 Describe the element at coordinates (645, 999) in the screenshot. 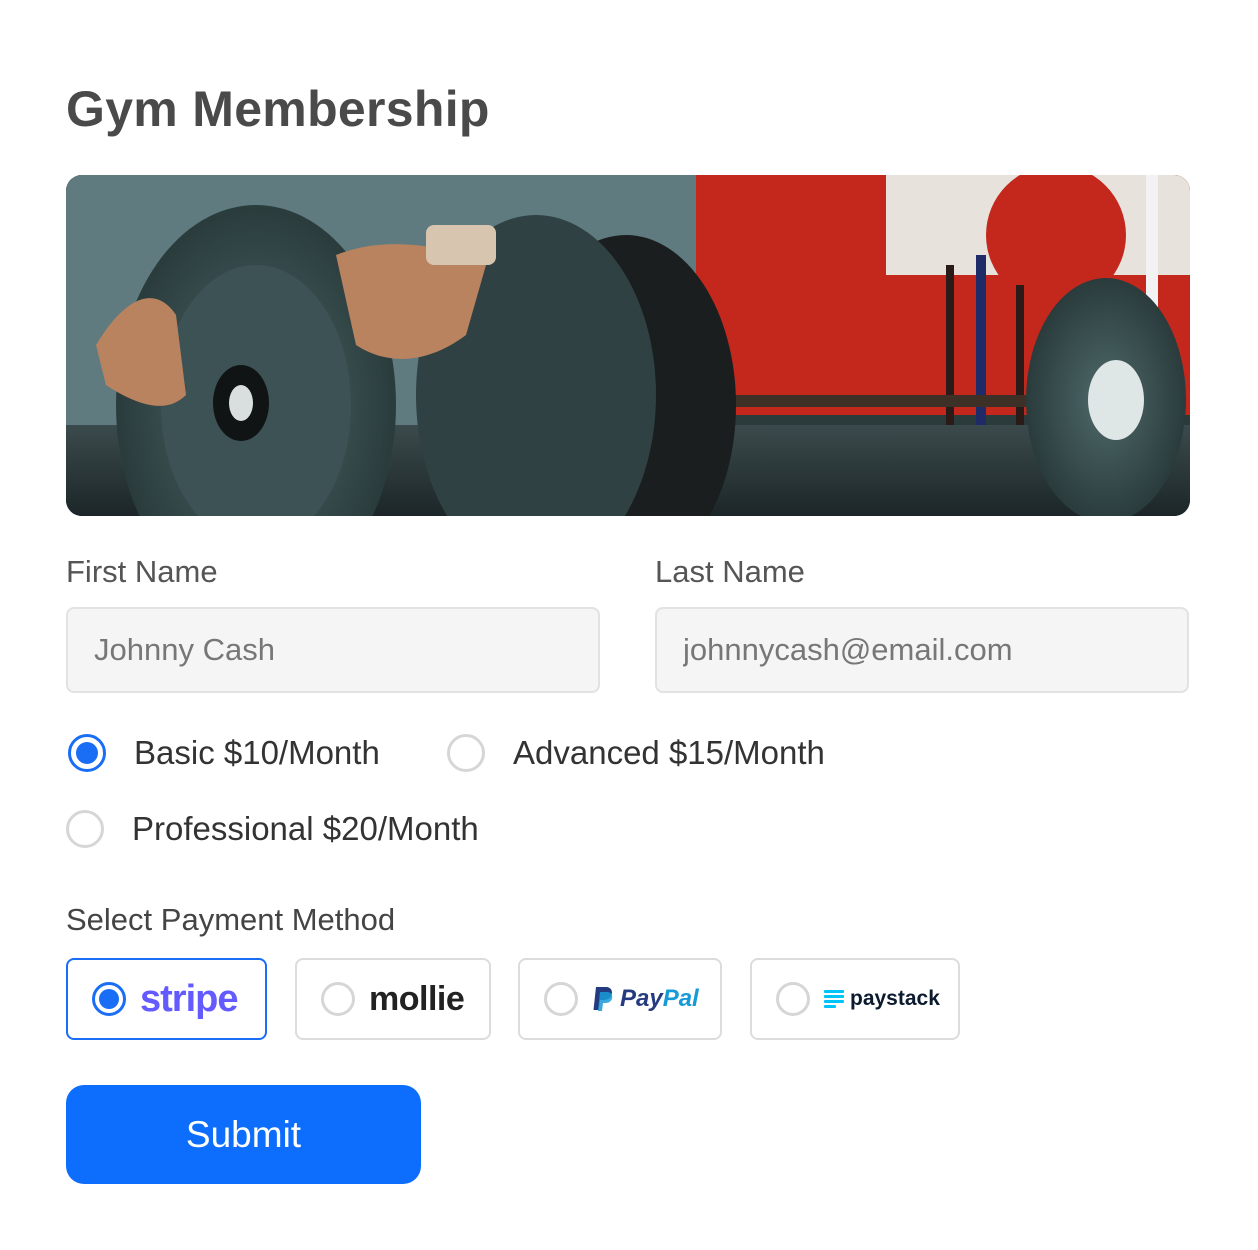

I see `paypal-logo: PayPal` at that location.